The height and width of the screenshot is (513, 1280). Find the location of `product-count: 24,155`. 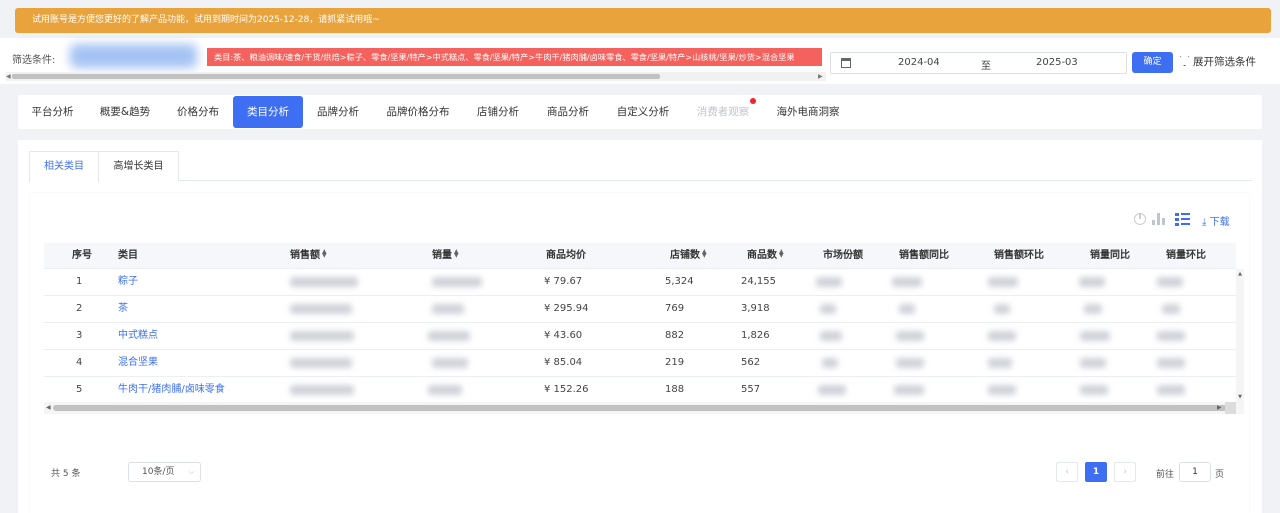

product-count: 24,155 is located at coordinates (758, 281).